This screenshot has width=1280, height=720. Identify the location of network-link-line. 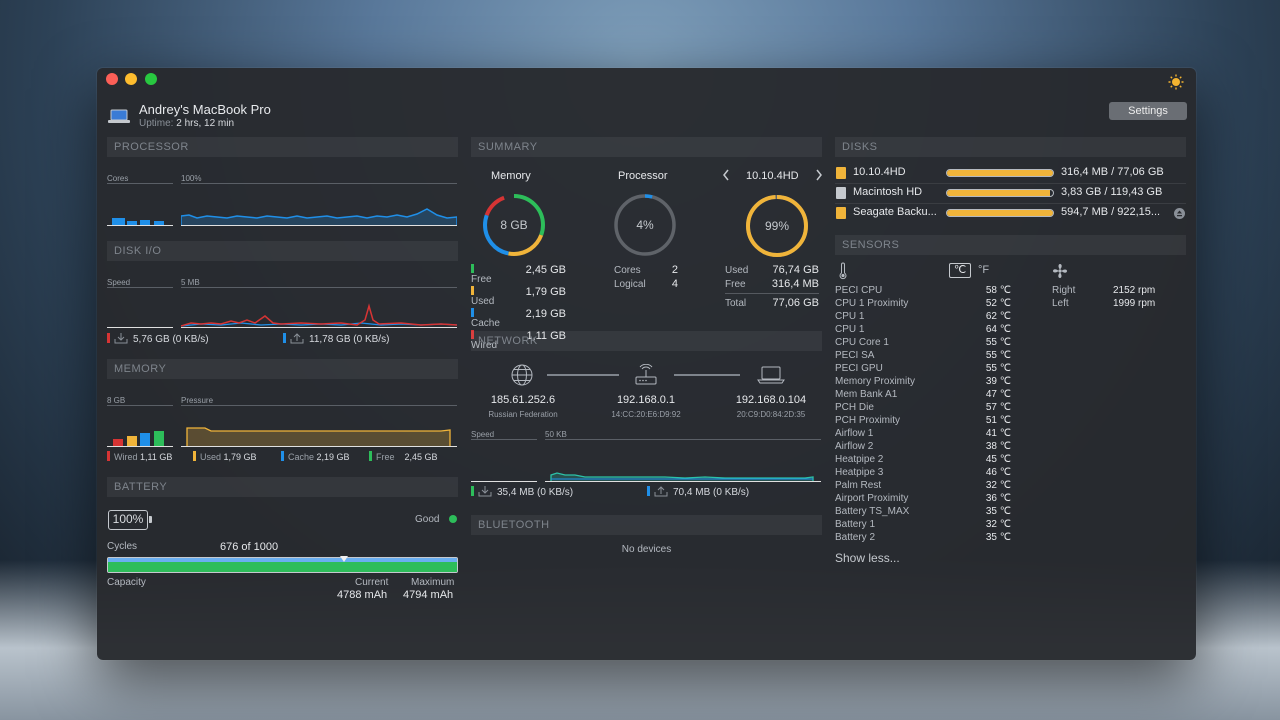
(583, 375).